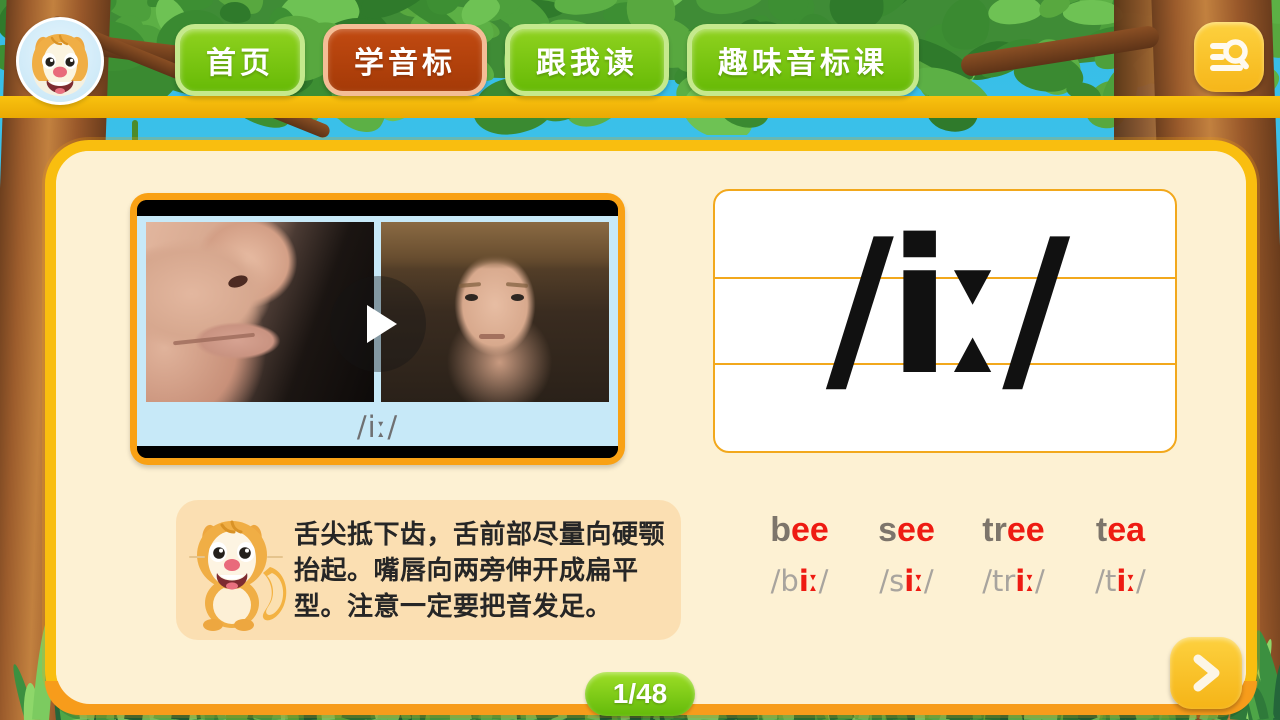  I want to click on word-cell-see: see, so click(906, 530).